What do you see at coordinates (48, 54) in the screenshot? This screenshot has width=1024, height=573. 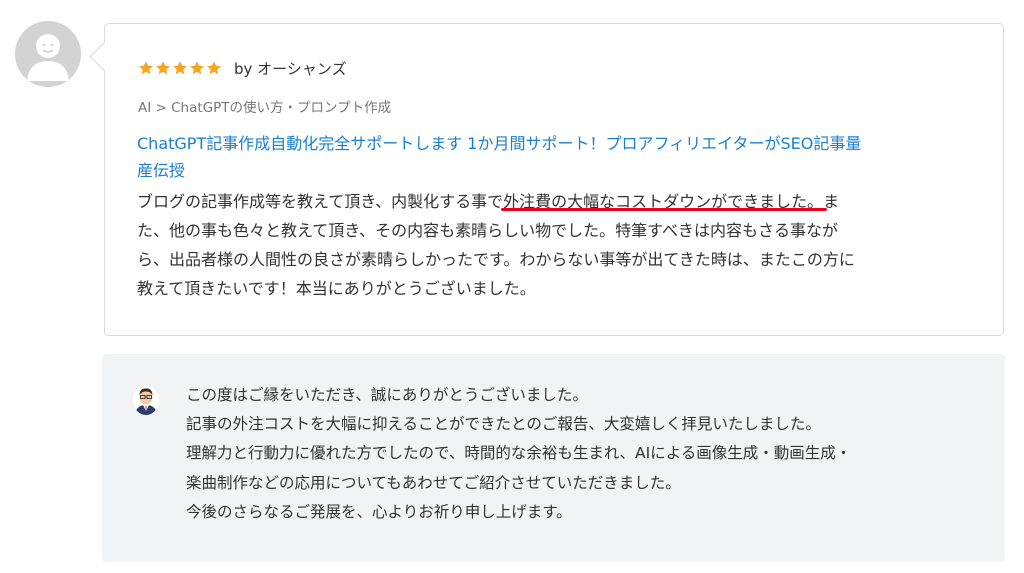 I see `reviewer-avatar-icon` at bounding box center [48, 54].